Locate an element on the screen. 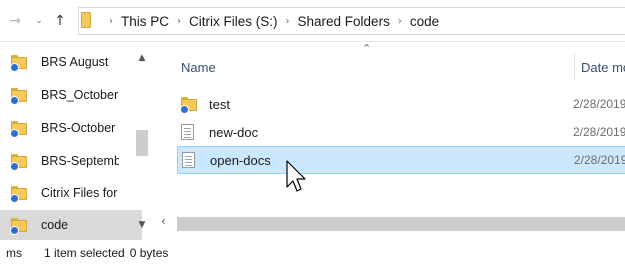 This screenshot has height=264, width=625. sidebar-item-brs-august: BRS August is located at coordinates (71, 62).